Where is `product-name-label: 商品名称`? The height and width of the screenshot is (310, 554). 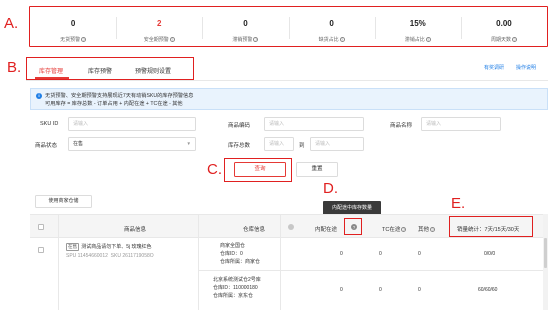
product-name-label: 商品名称 is located at coordinates (401, 126).